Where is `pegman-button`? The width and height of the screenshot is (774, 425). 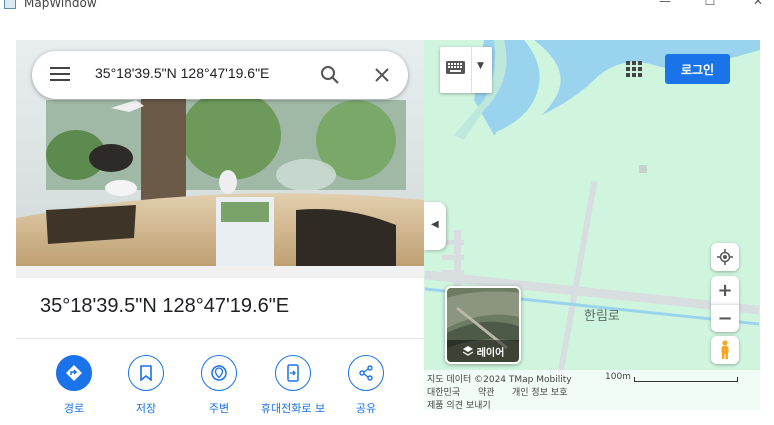
pegman-button is located at coordinates (725, 350).